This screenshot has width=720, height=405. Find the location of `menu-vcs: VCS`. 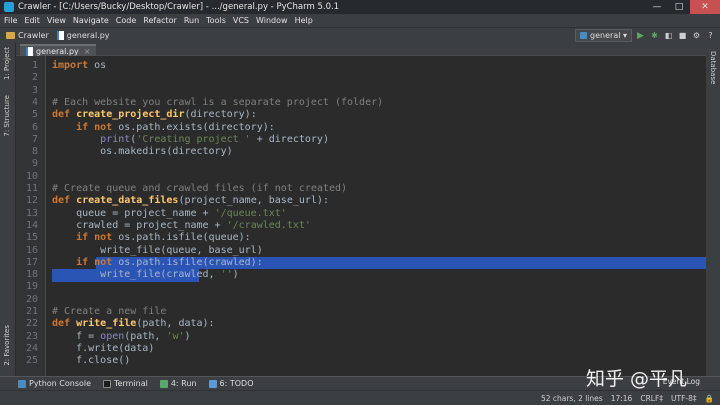

menu-vcs: VCS is located at coordinates (241, 20).